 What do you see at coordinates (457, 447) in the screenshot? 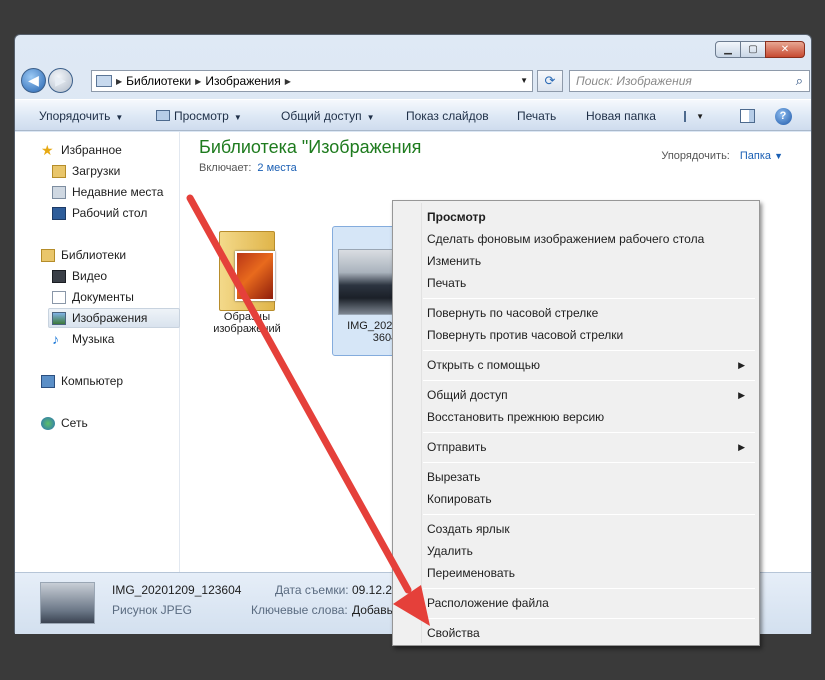
I see `menu-item-send-to: Отправить` at bounding box center [457, 447].